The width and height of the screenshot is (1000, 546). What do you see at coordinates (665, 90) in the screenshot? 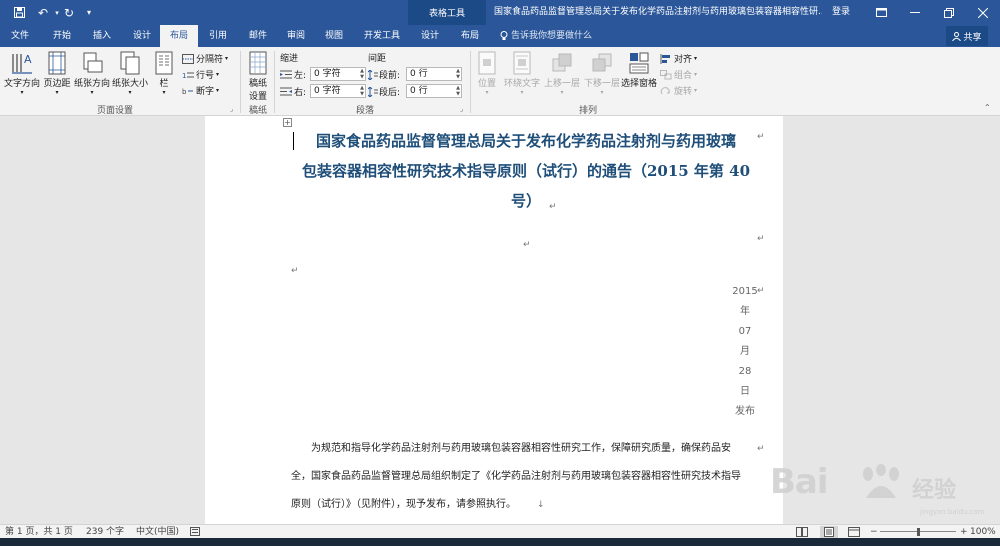
I see `rotate-icon` at bounding box center [665, 90].